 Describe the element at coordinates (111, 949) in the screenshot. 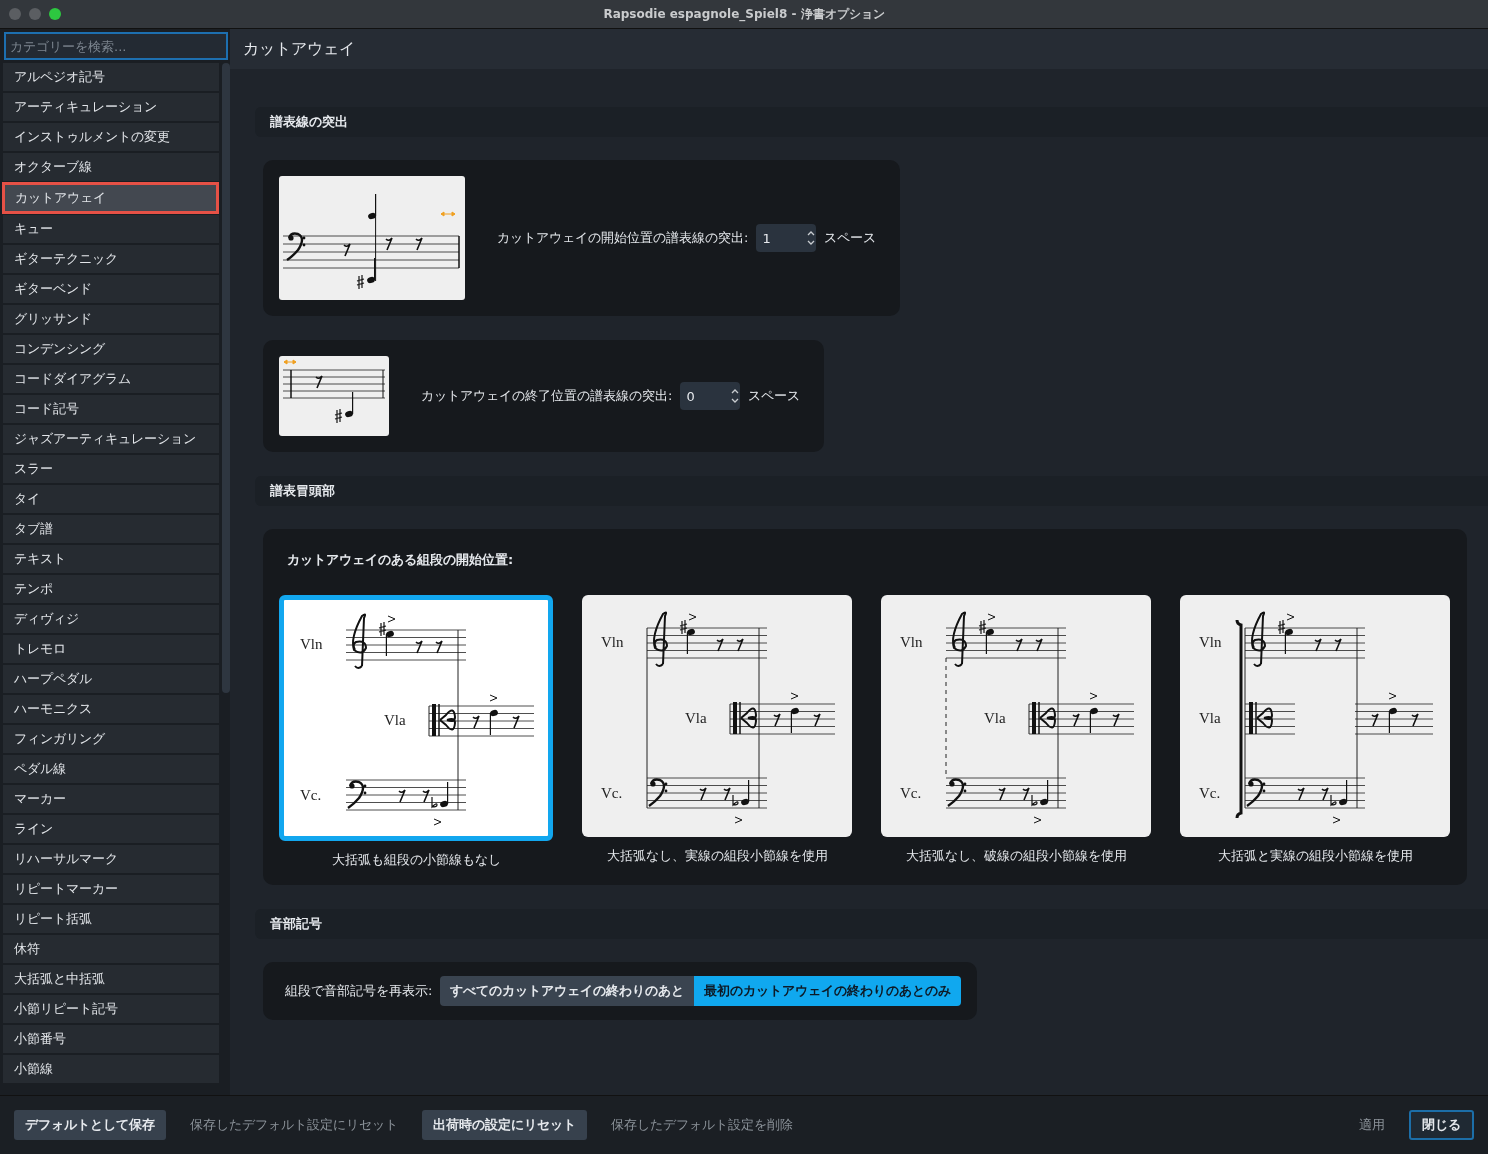

I see `sidebar-item: 休符` at that location.